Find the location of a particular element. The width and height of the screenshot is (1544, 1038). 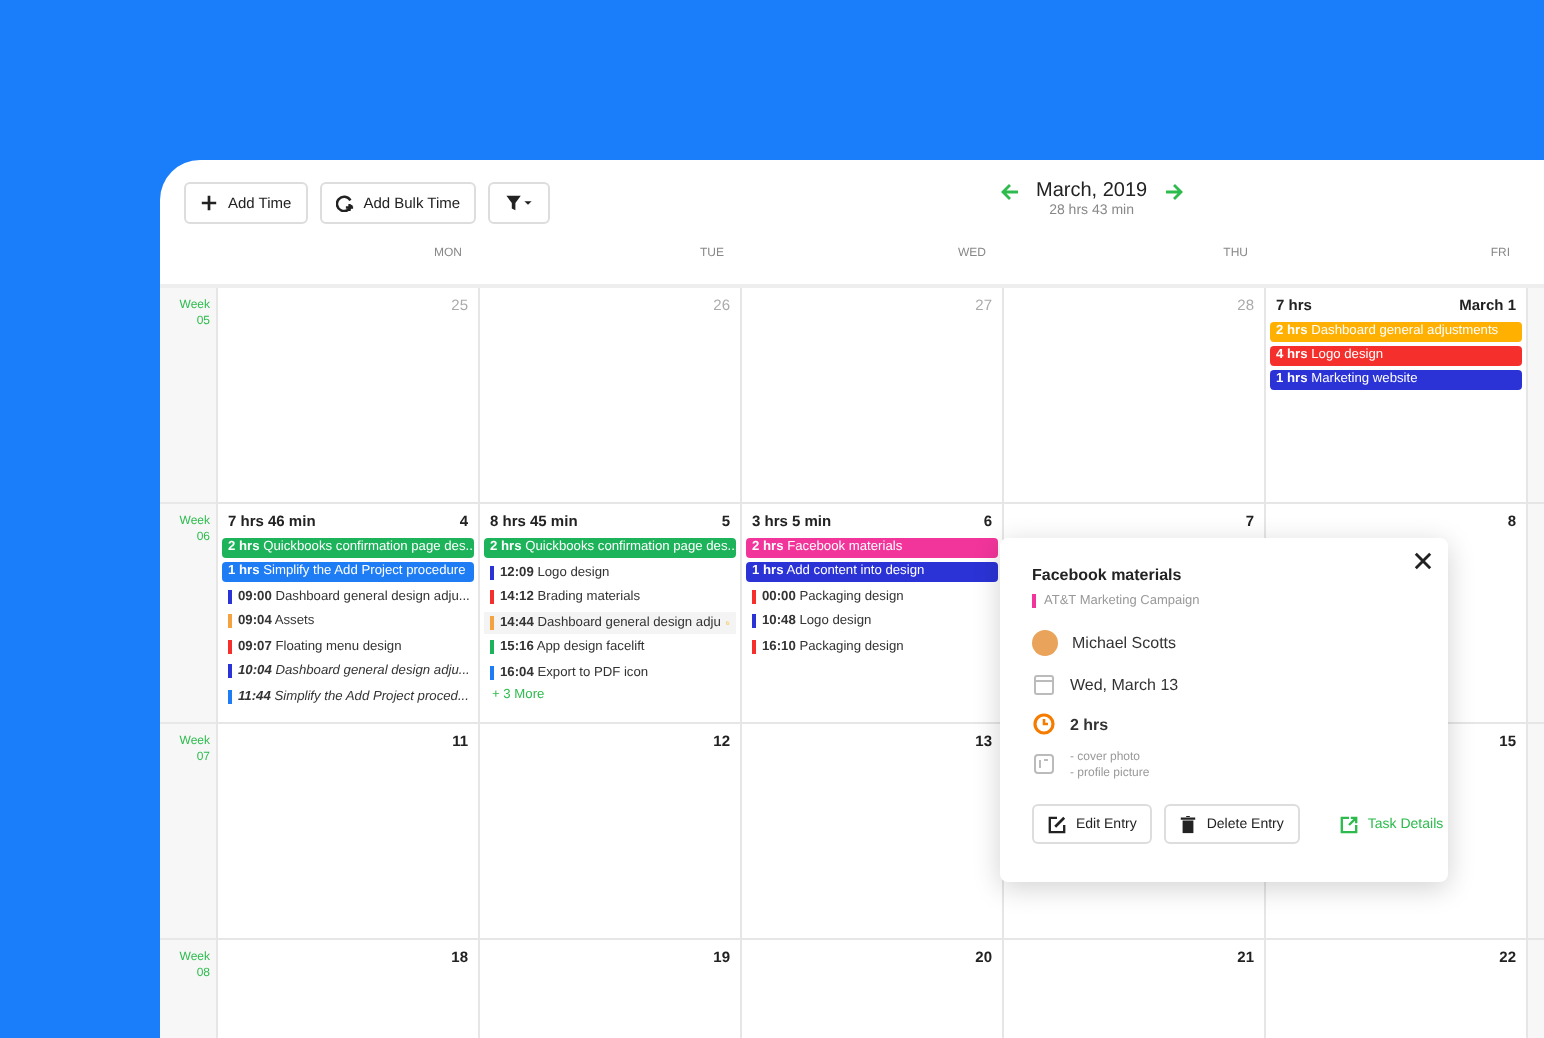

plus-icon is located at coordinates (209, 202).